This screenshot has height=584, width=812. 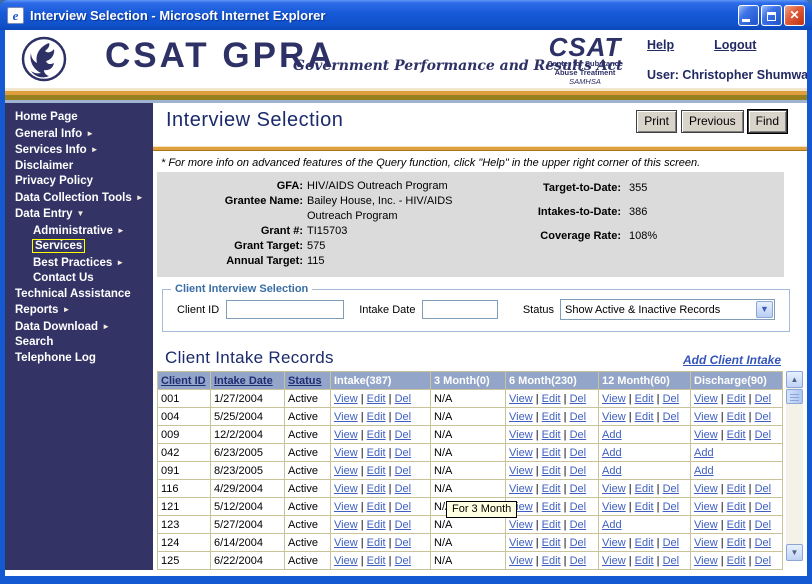 I want to click on sidebar-item-data-download: Data Download ►, so click(x=79, y=327).